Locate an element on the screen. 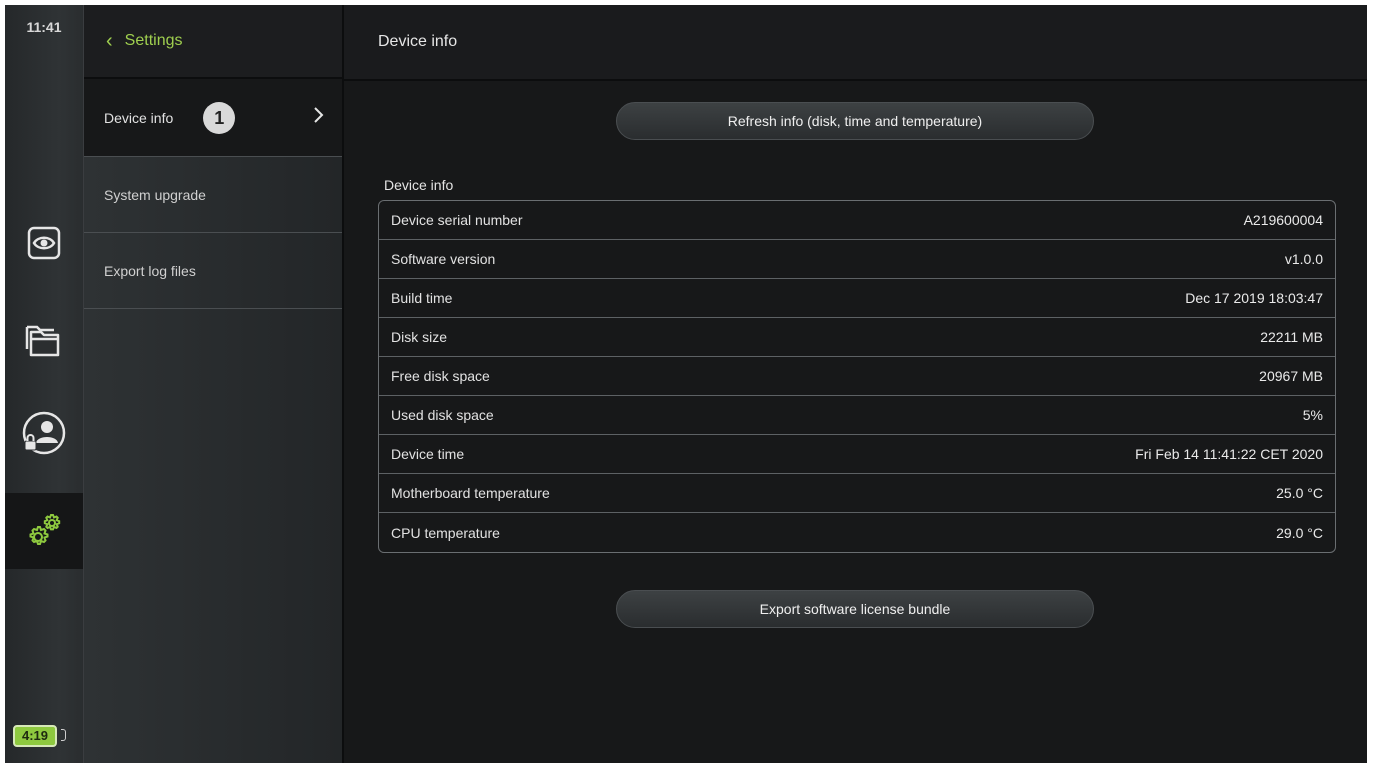 The height and width of the screenshot is (766, 1375). live-view-button is located at coordinates (44, 243).